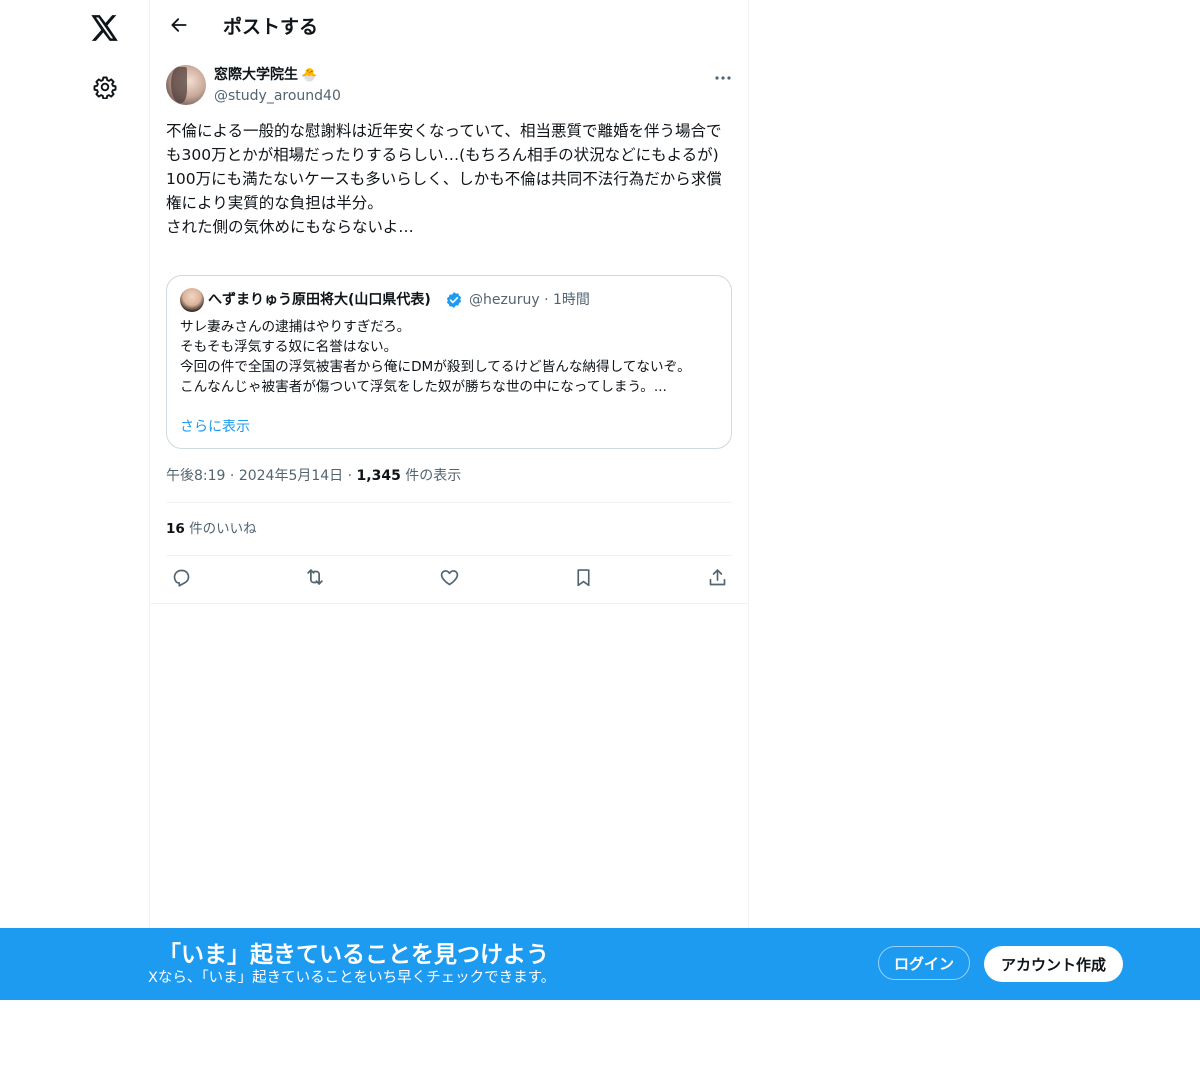 Image resolution: width=1200 pixels, height=1072 pixels. Describe the element at coordinates (265, 75) in the screenshot. I see `author-display-name: 窓際大学院生 🐣` at that location.